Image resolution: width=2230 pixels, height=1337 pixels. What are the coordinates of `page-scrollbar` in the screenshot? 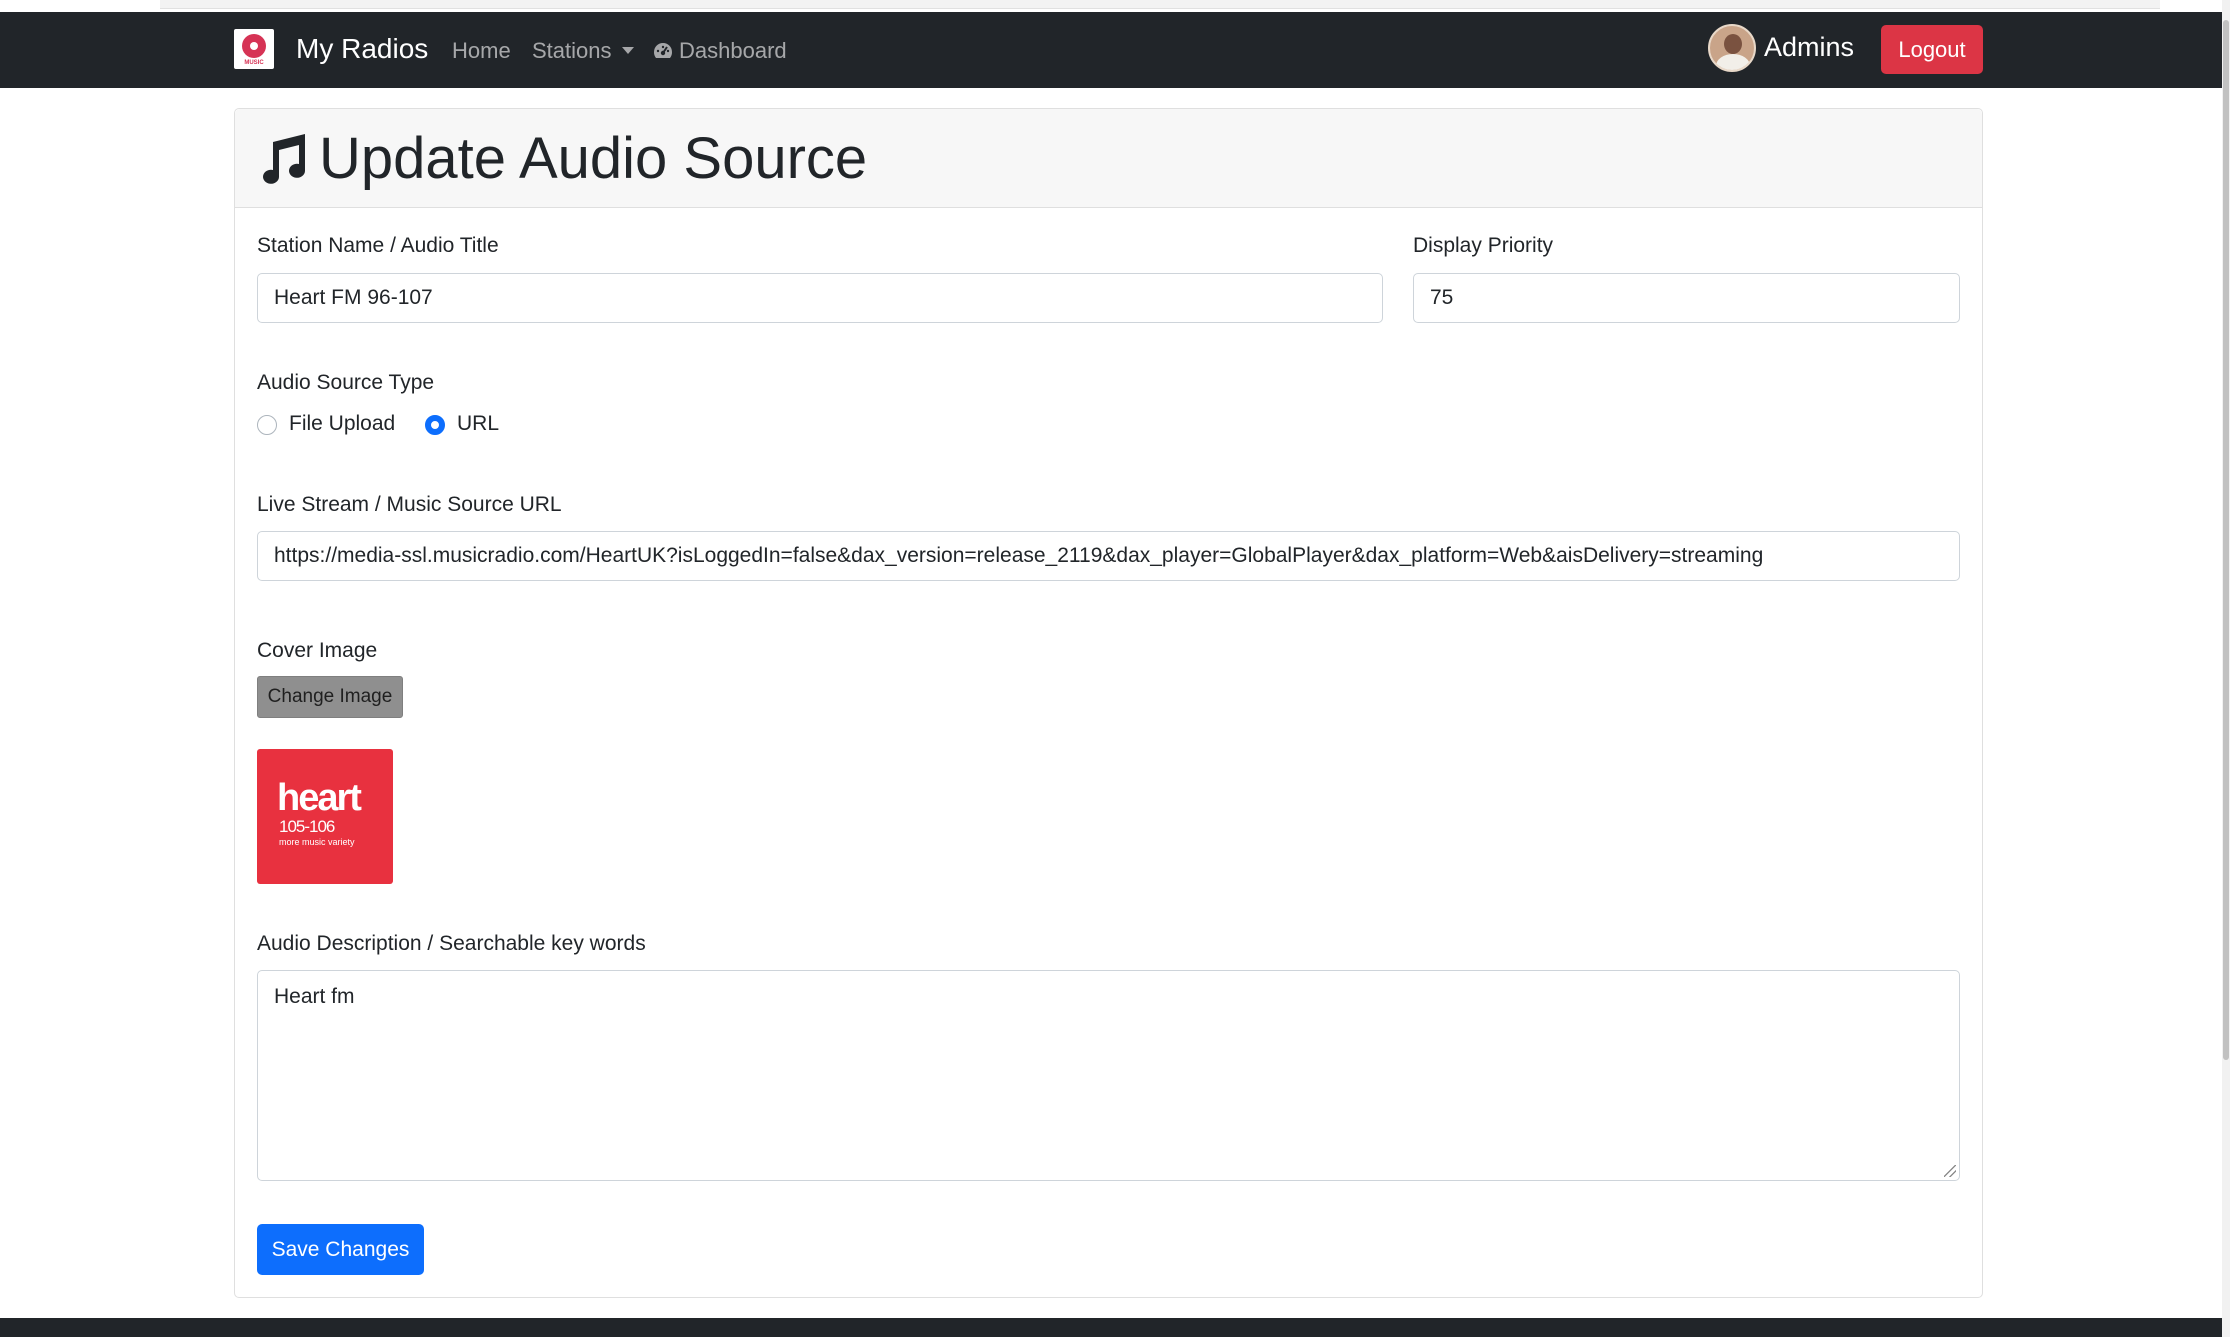 It's located at (2226, 668).